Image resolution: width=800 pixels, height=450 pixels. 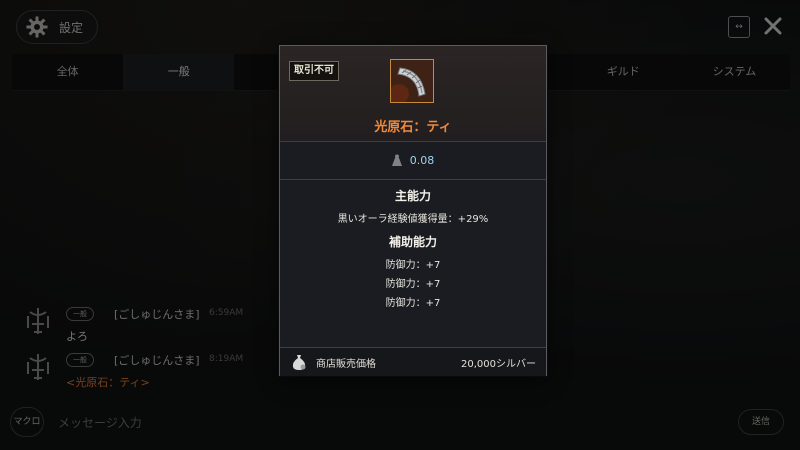 I want to click on item-name: 光原石：ティ, so click(x=413, y=127).